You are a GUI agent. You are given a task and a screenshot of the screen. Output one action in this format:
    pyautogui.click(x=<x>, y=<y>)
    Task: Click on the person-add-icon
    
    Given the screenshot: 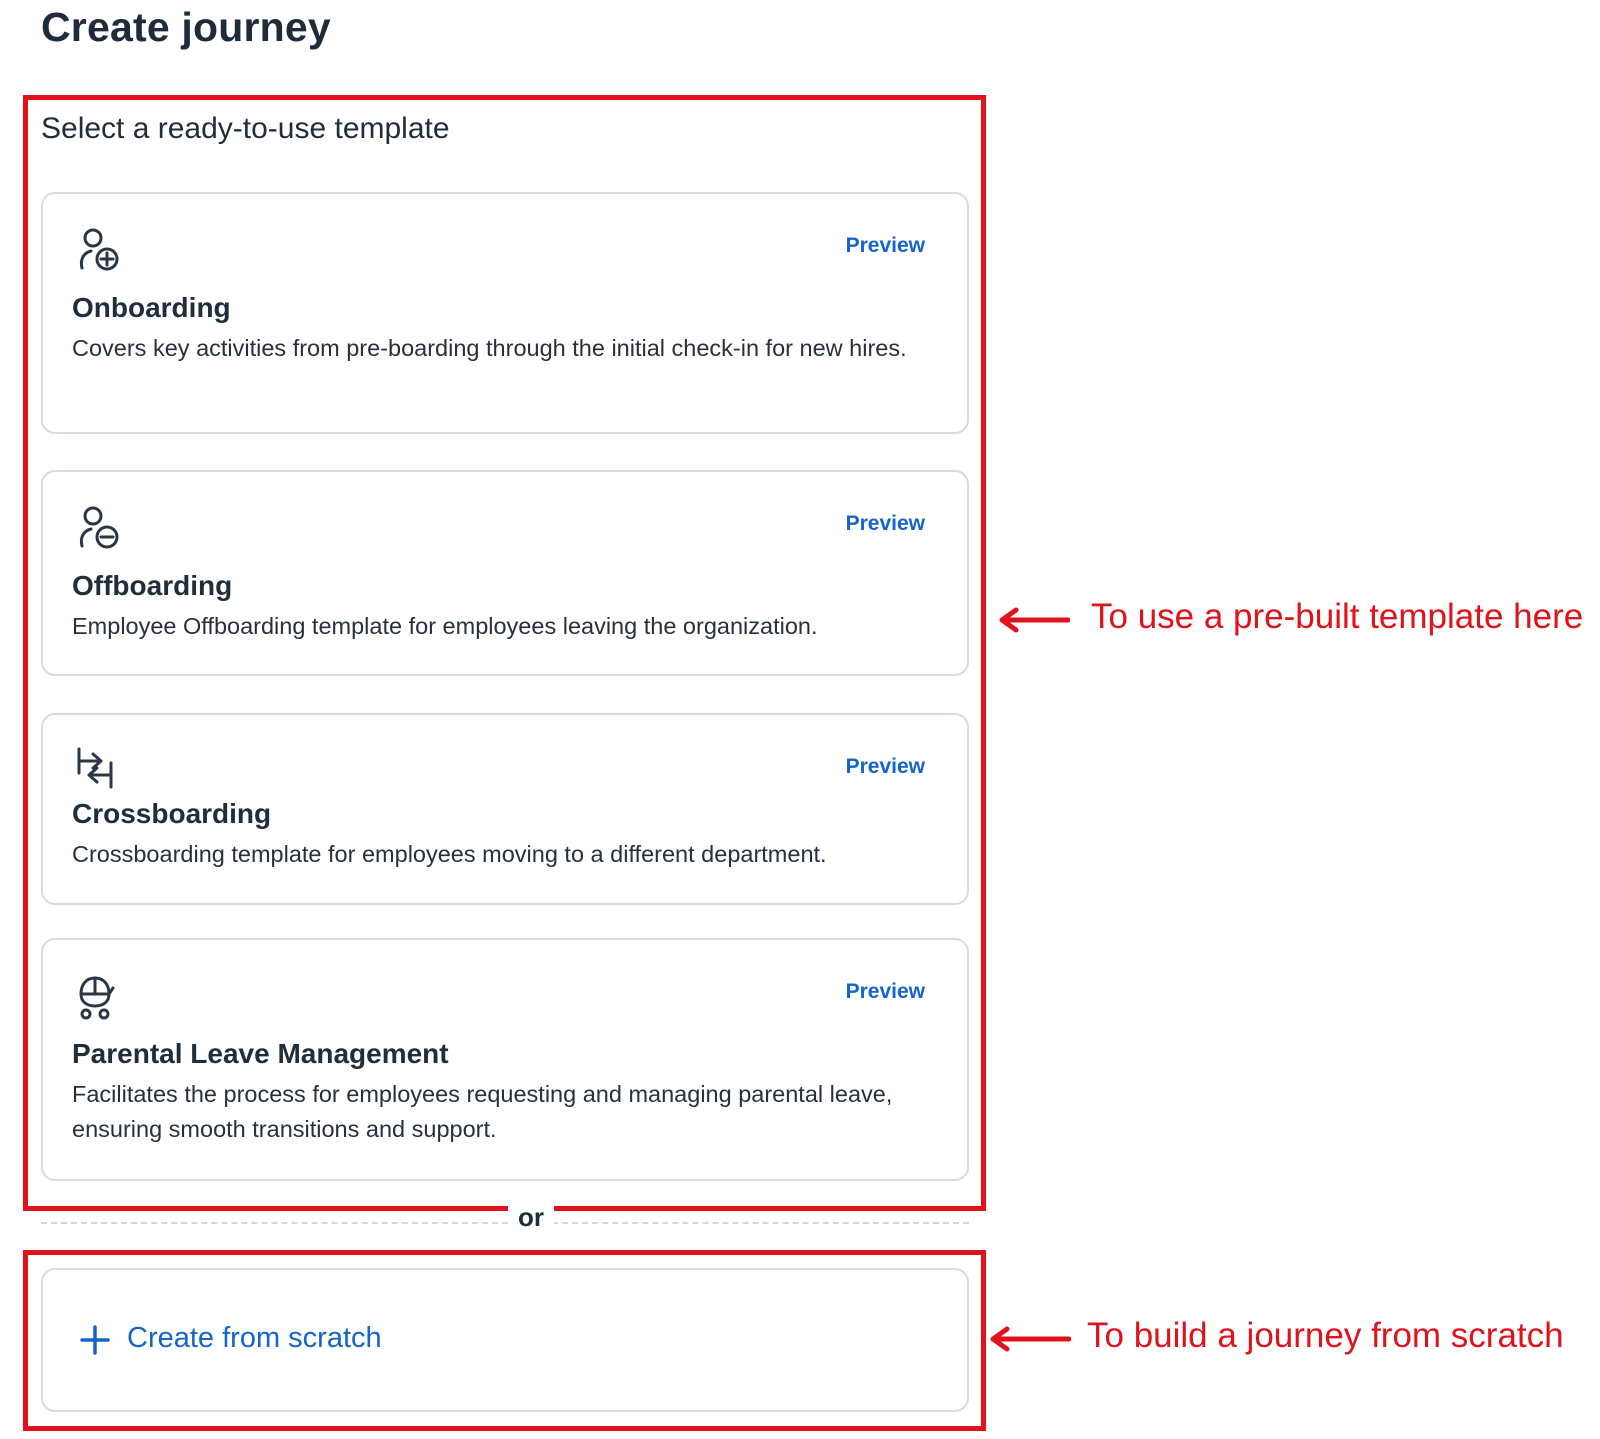 What is the action you would take?
    pyautogui.click(x=99, y=250)
    